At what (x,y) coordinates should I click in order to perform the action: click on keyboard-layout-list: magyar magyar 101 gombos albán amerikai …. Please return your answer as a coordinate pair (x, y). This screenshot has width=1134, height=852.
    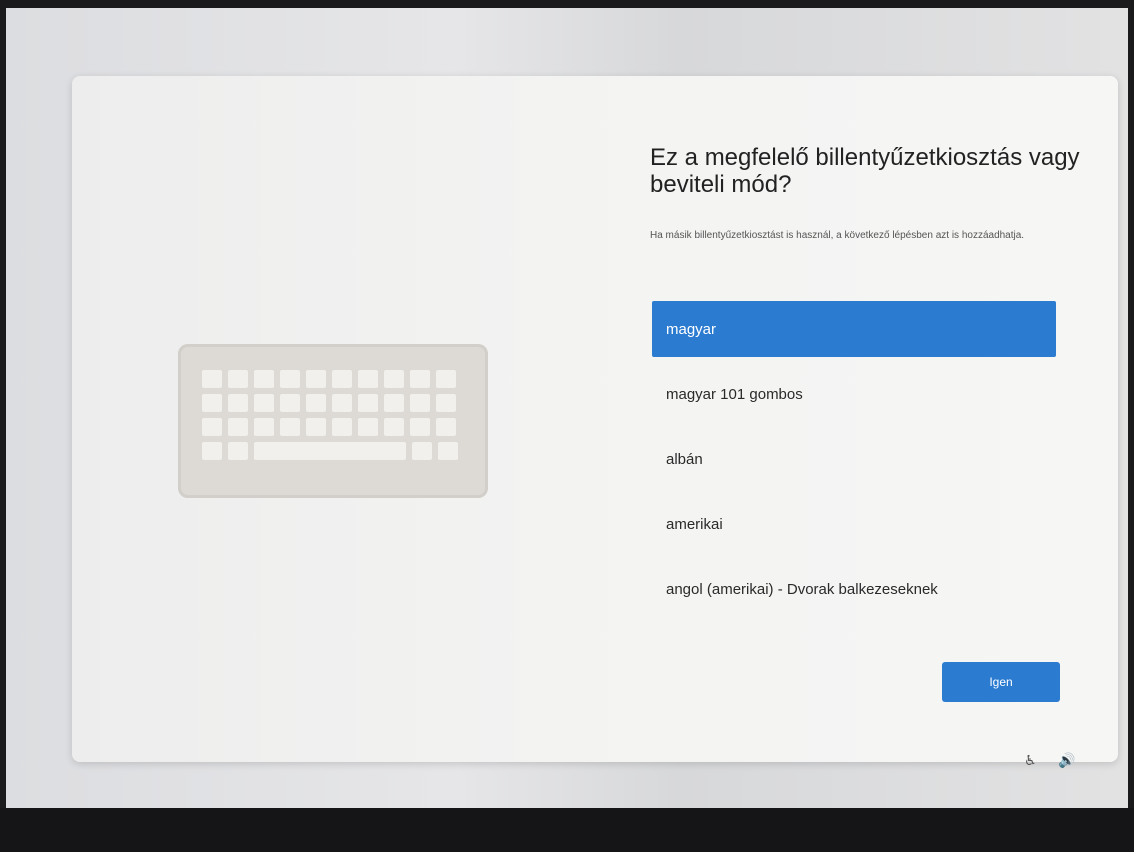
    Looking at the image, I should click on (854, 473).